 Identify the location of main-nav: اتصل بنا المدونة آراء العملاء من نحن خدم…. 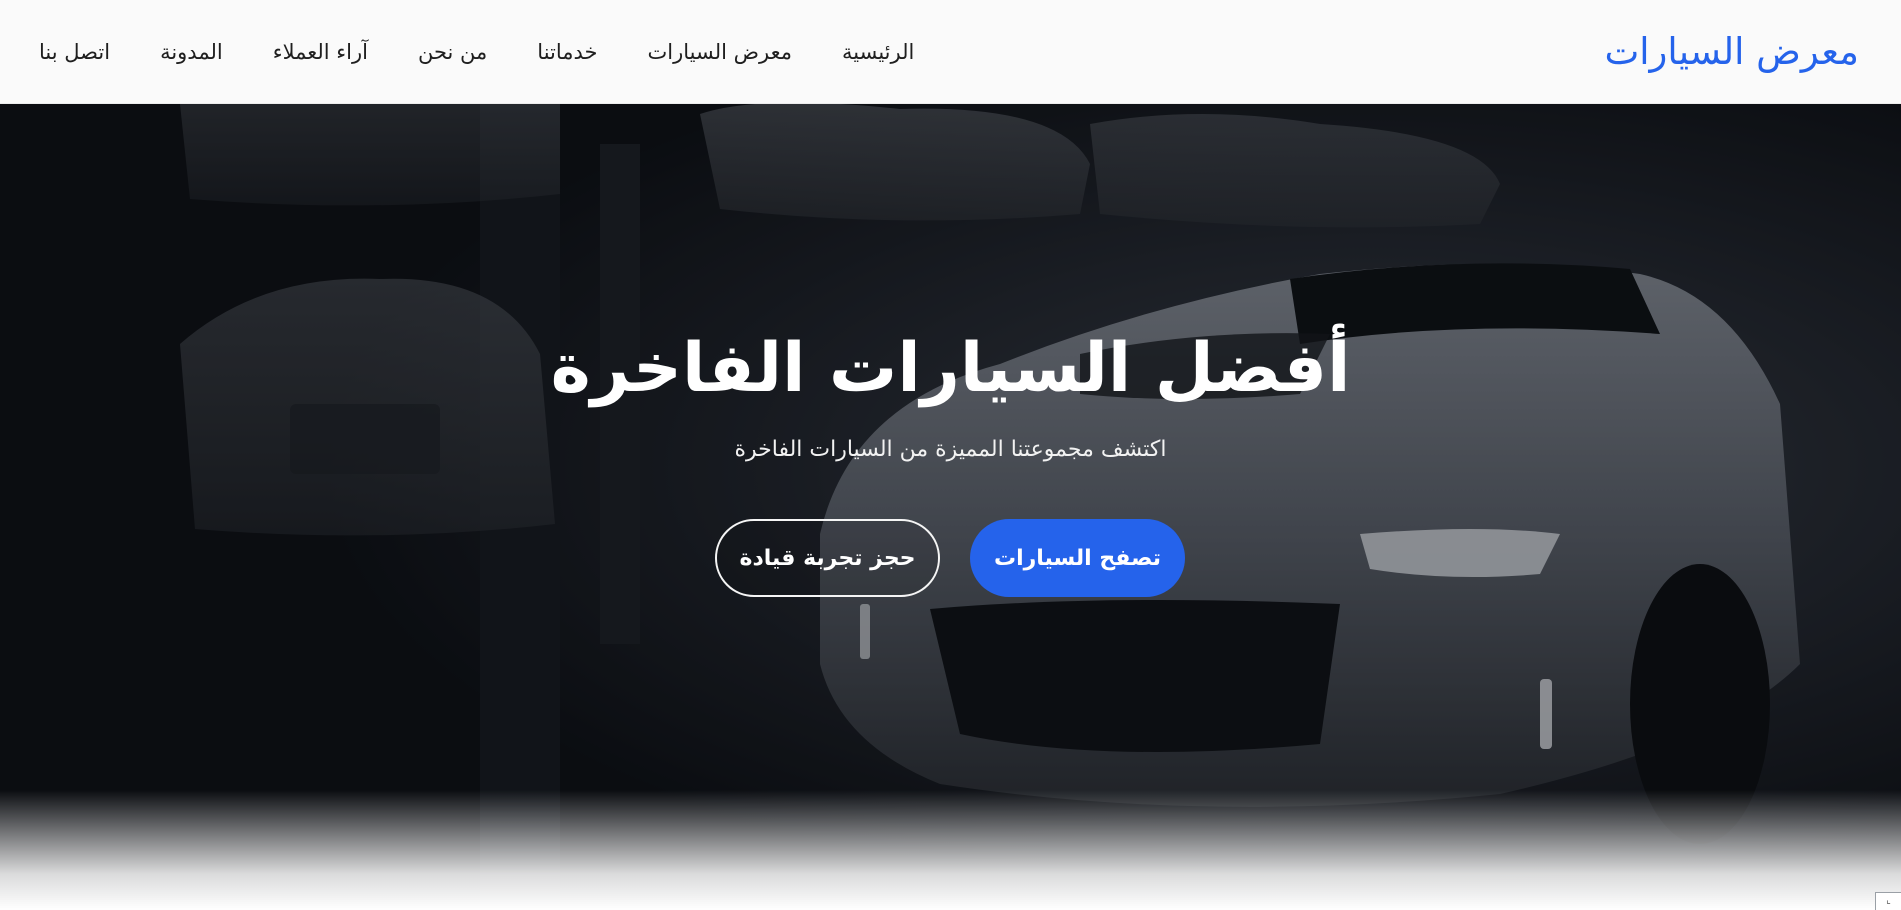
(476, 52).